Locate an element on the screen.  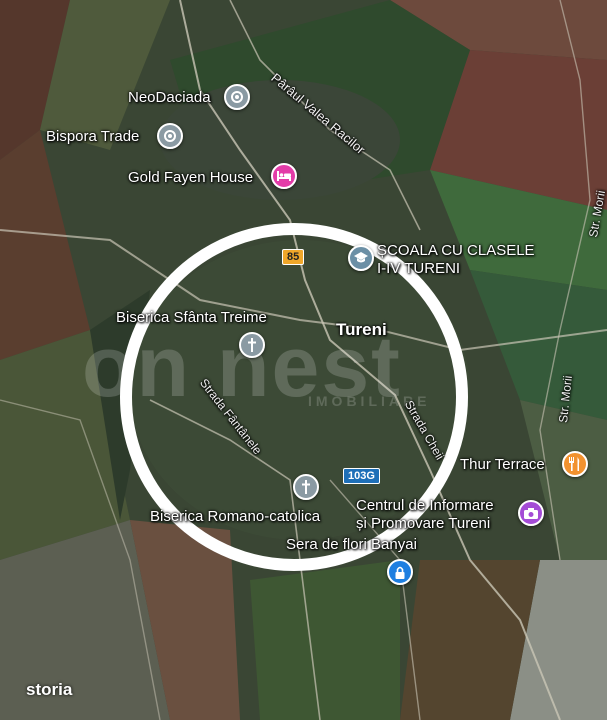
fork-knife-icon is located at coordinates (575, 464).